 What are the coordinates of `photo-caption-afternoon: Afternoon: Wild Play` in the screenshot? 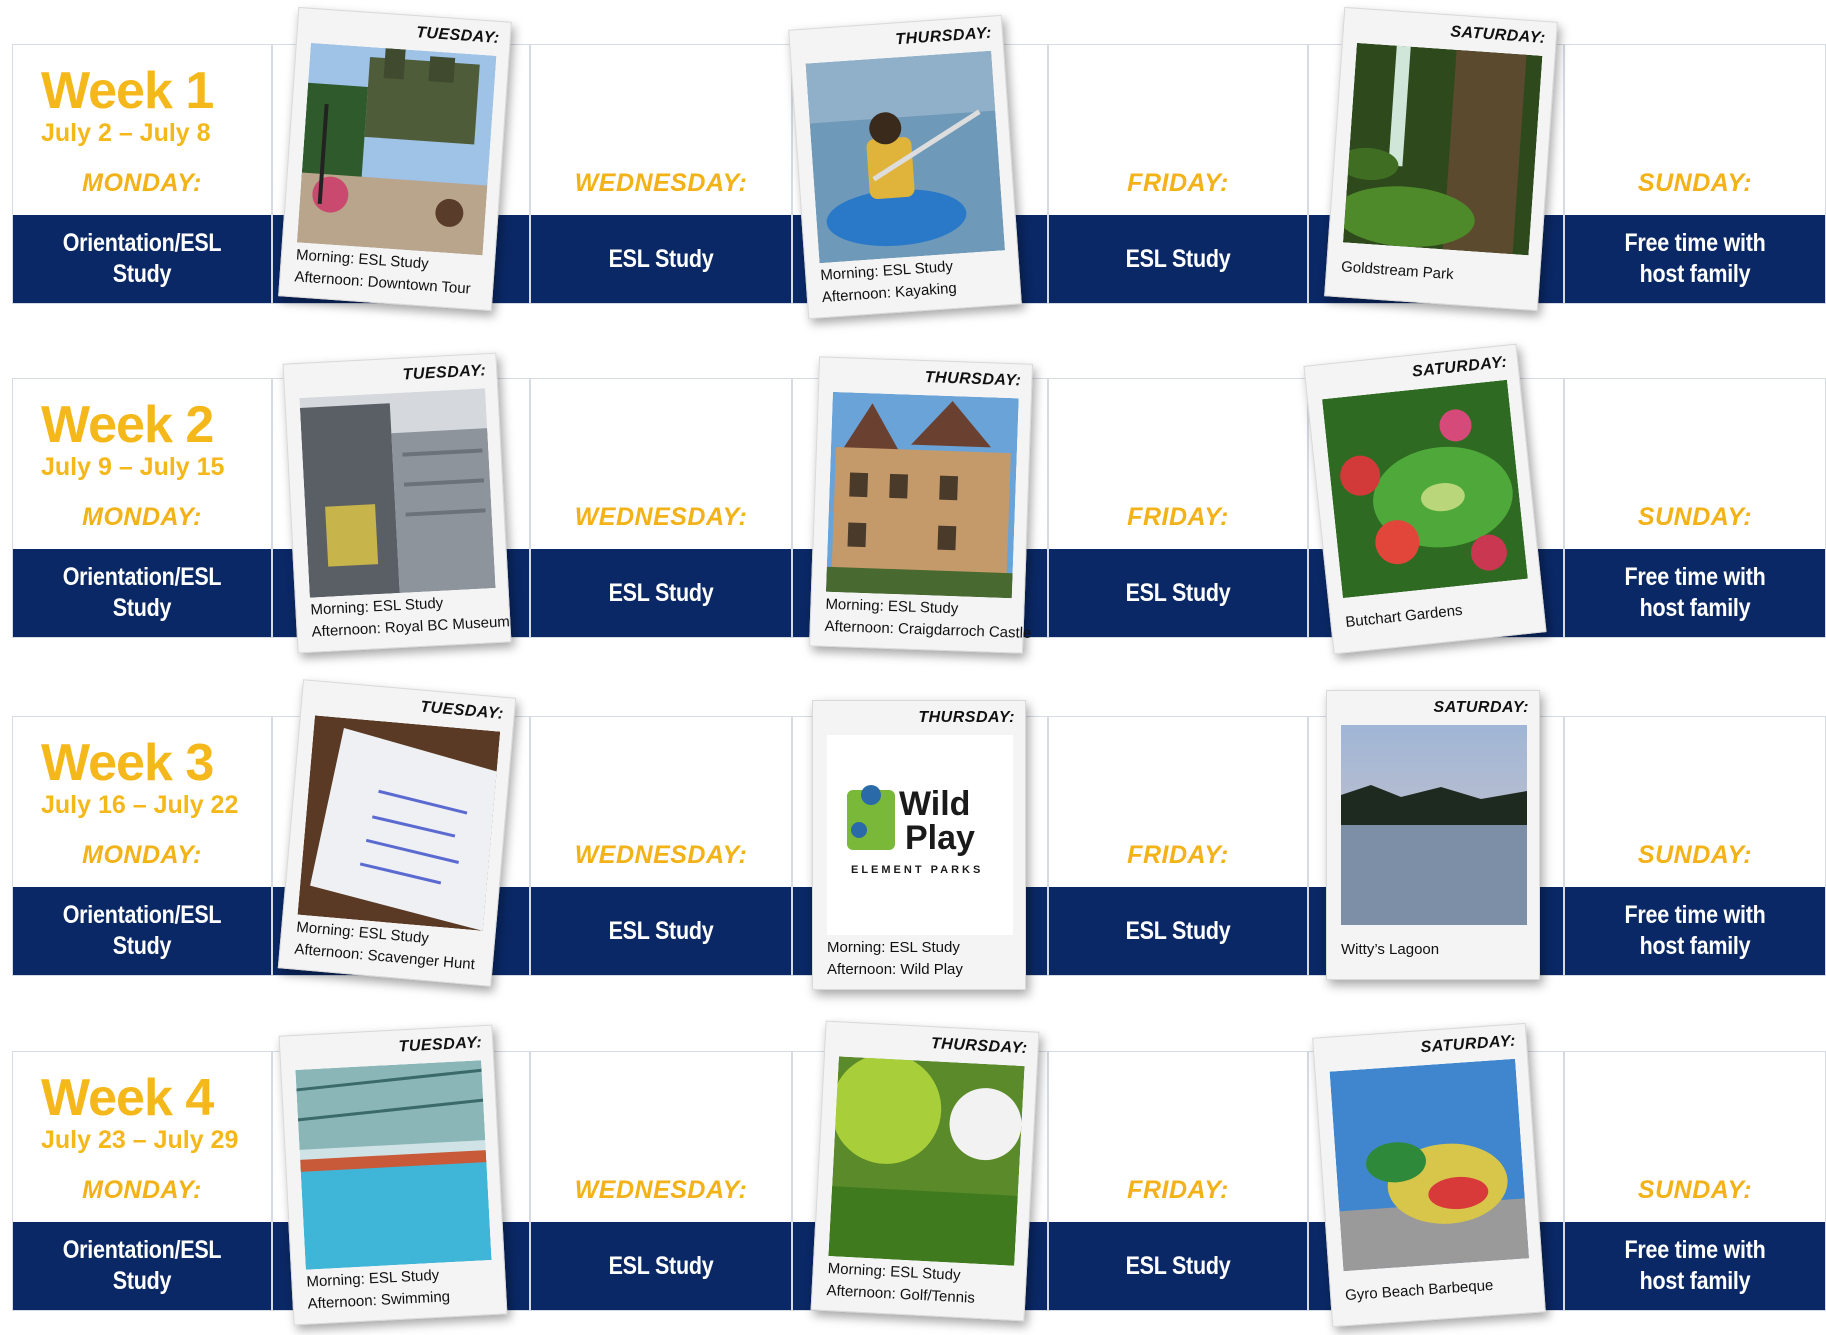 It's located at (895, 969).